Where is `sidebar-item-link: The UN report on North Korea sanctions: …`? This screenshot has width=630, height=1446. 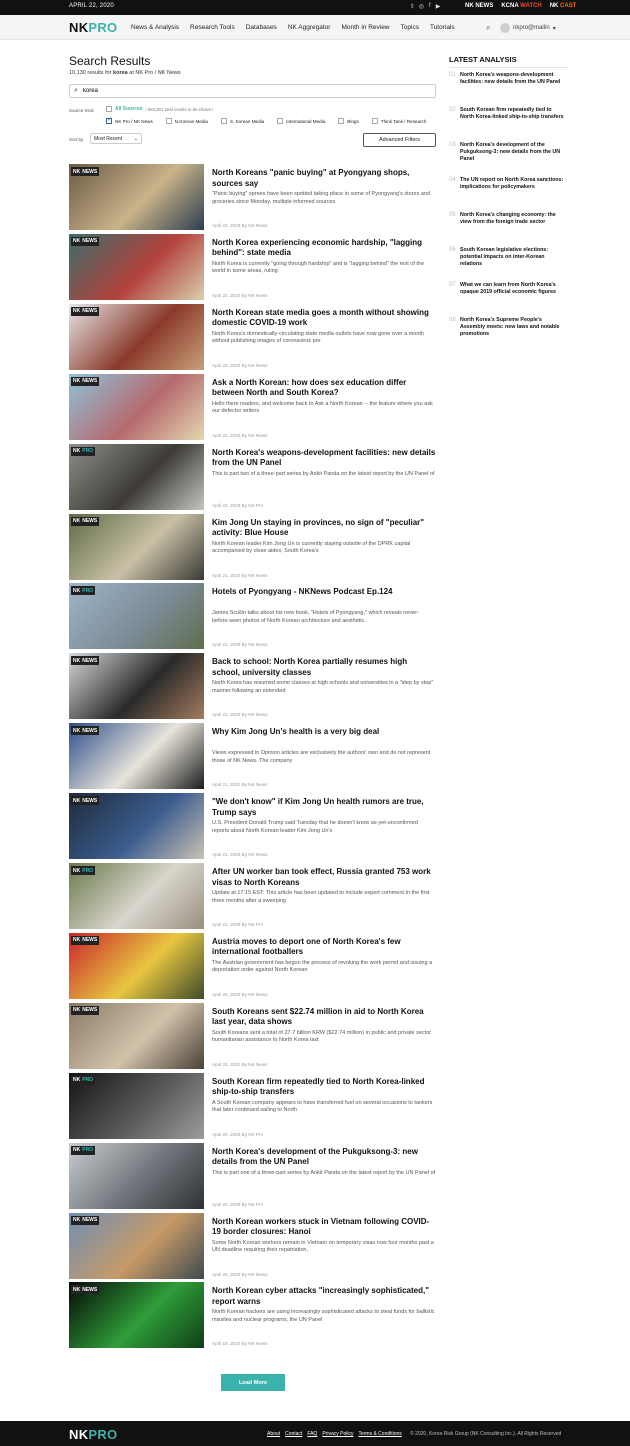
sidebar-item-link: The UN report on North Korea sanctions: … is located at coordinates (513, 184).